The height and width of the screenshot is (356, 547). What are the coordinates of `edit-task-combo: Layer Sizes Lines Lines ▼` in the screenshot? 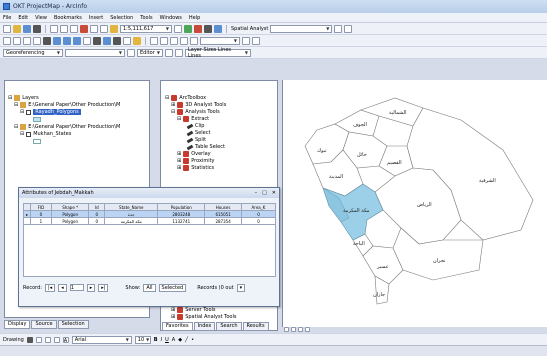 It's located at (218, 53).